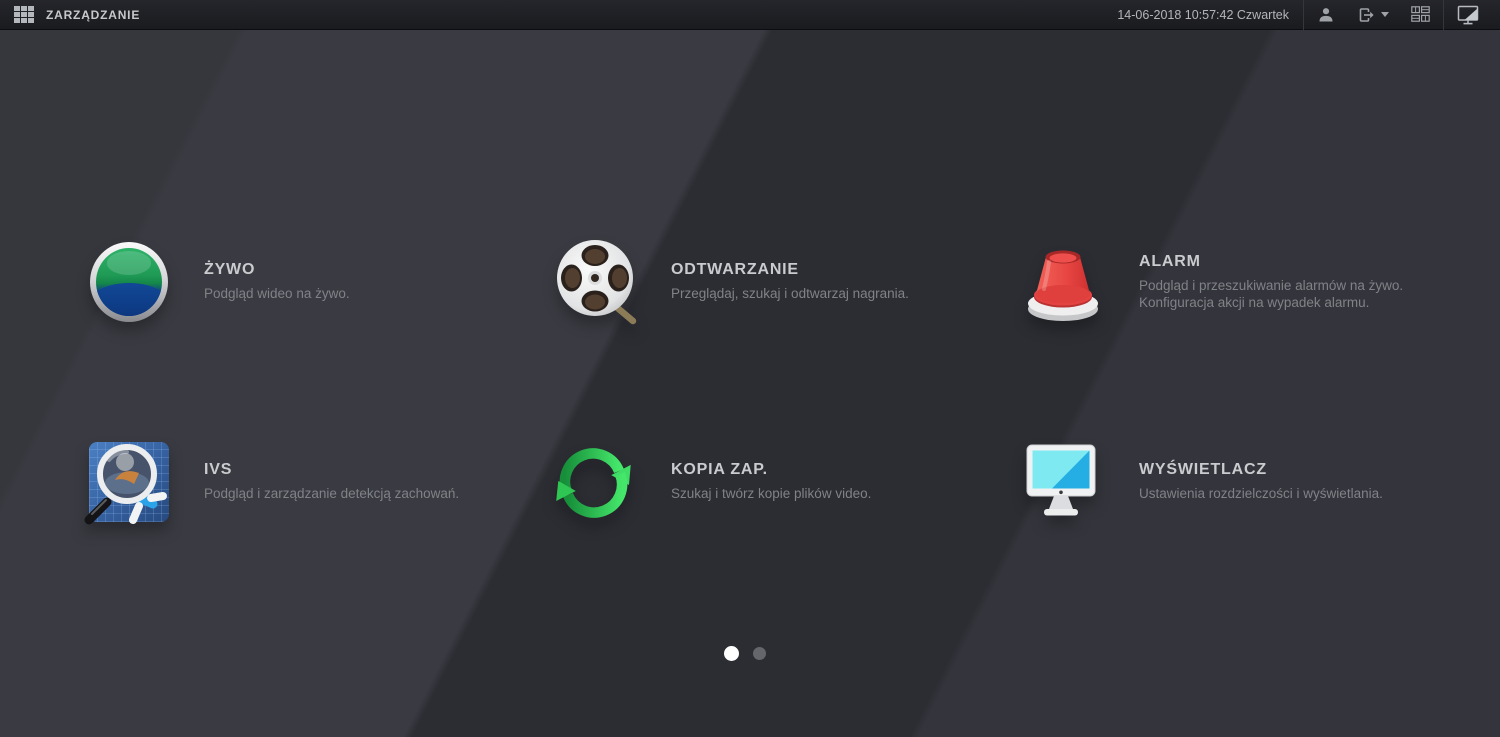  Describe the element at coordinates (1064, 482) in the screenshot. I see `display-icon` at that location.